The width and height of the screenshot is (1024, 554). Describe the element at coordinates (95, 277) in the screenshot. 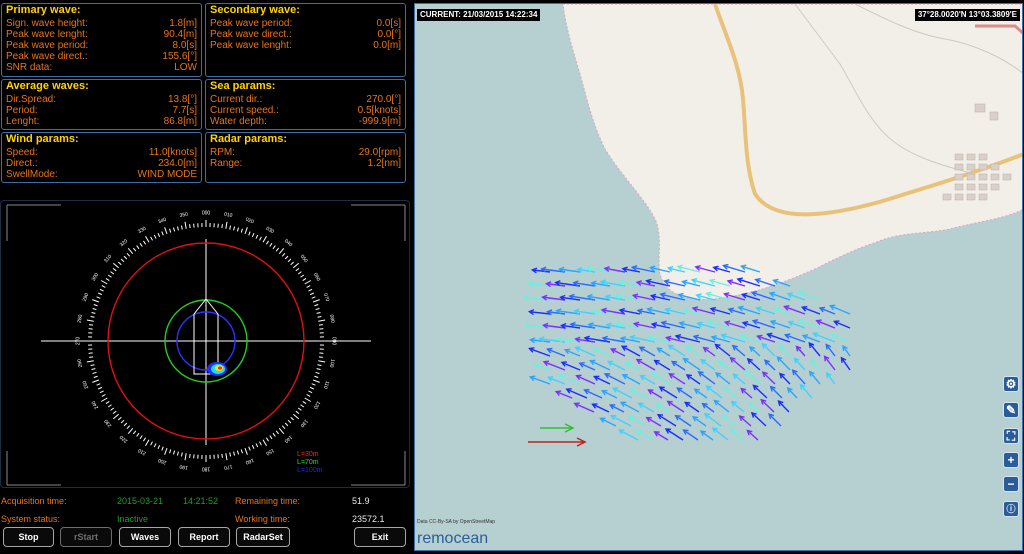

I see `compass-degree-label: 300` at that location.